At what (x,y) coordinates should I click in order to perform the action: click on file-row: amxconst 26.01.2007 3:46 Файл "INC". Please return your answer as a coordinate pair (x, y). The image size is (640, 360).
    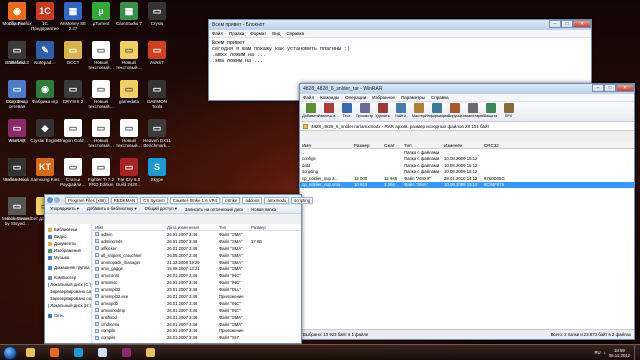
    Looking at the image, I should click on (197, 275).